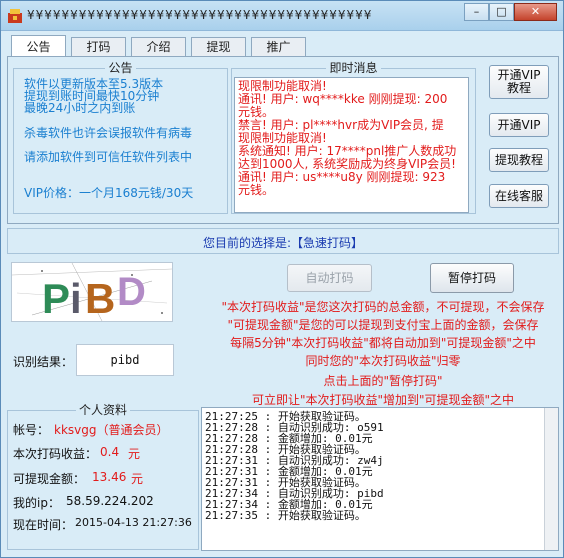 The height and width of the screenshot is (558, 564). I want to click on notice-title: 公告, so click(120, 68).